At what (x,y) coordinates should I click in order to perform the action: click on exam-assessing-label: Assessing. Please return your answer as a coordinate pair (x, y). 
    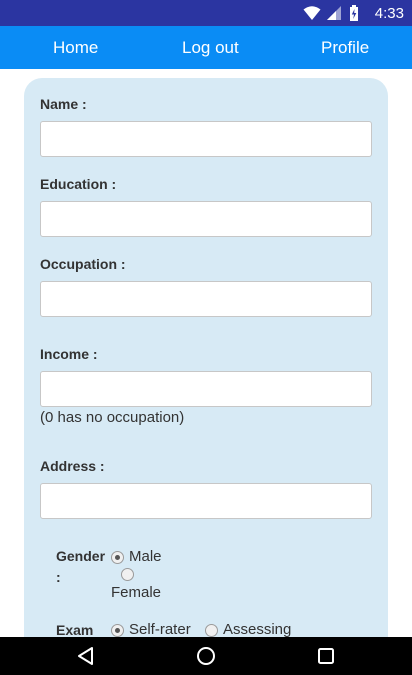
    Looking at the image, I should click on (257, 629).